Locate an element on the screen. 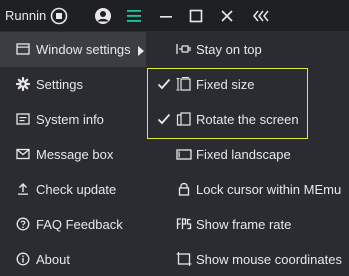 The image size is (349, 276). gear-icon is located at coordinates (23, 84).